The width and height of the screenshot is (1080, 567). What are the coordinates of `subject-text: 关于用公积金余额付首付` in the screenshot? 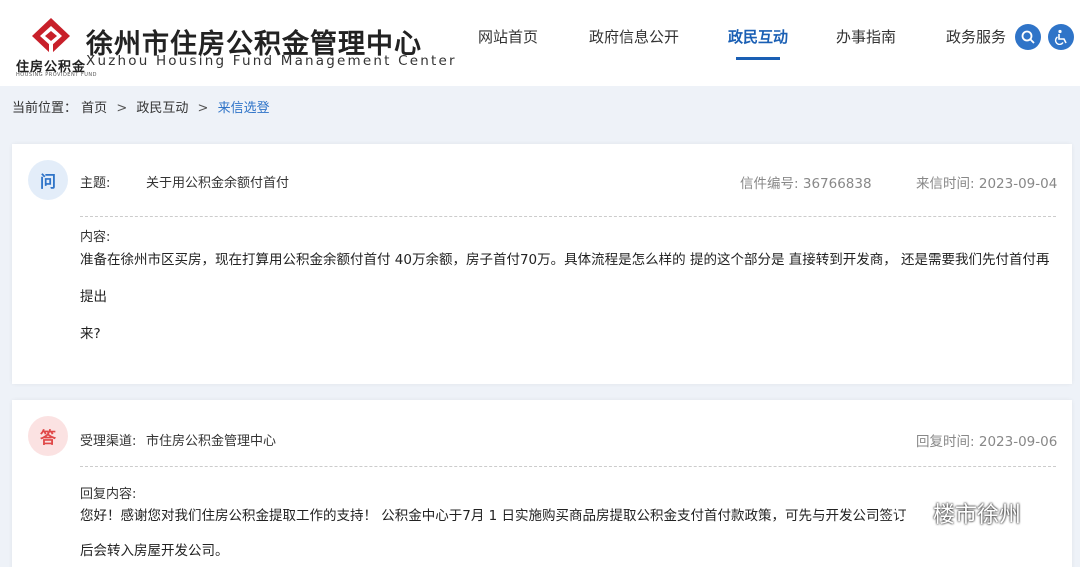 It's located at (218, 183).